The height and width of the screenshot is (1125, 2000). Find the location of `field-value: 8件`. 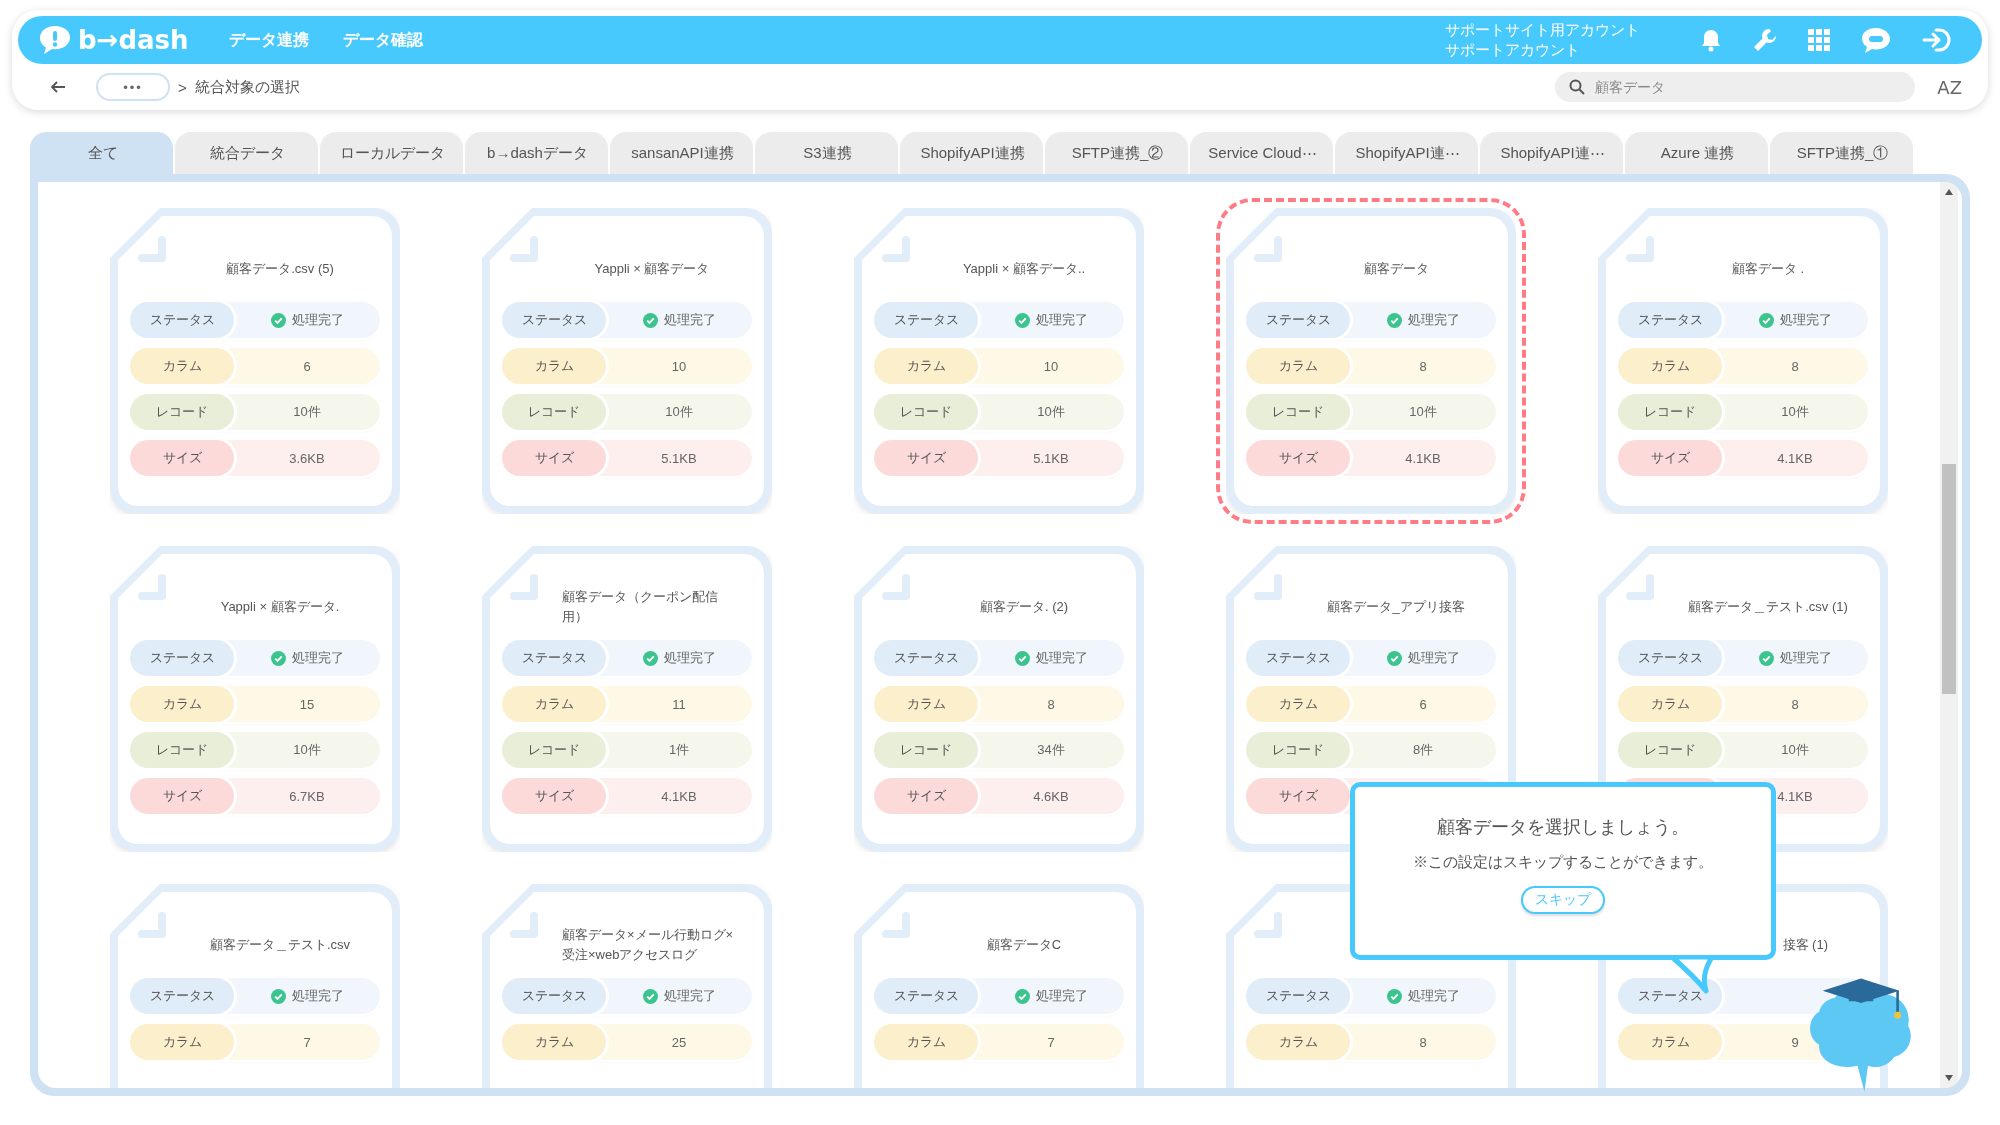

field-value: 8件 is located at coordinates (1423, 750).